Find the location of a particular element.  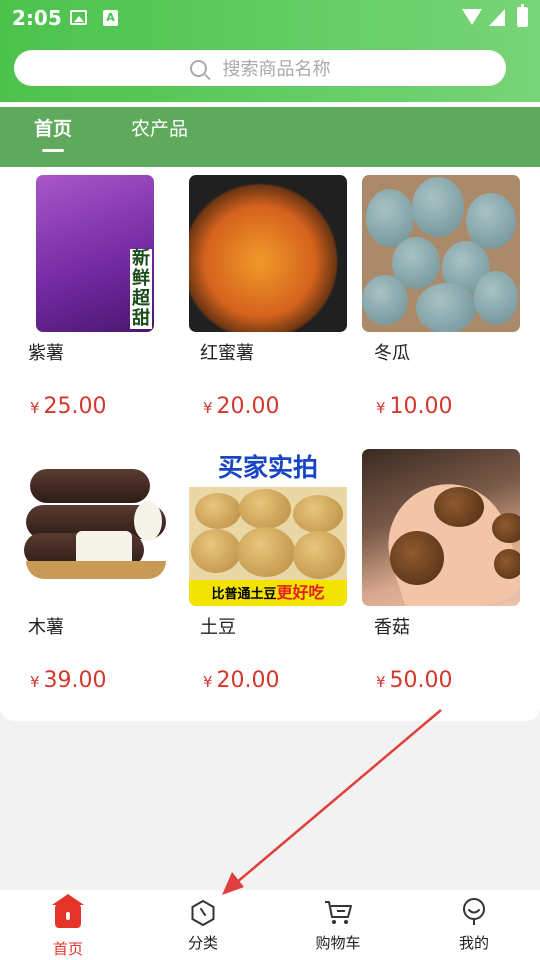

nav-label: 首页 is located at coordinates (67, 949).